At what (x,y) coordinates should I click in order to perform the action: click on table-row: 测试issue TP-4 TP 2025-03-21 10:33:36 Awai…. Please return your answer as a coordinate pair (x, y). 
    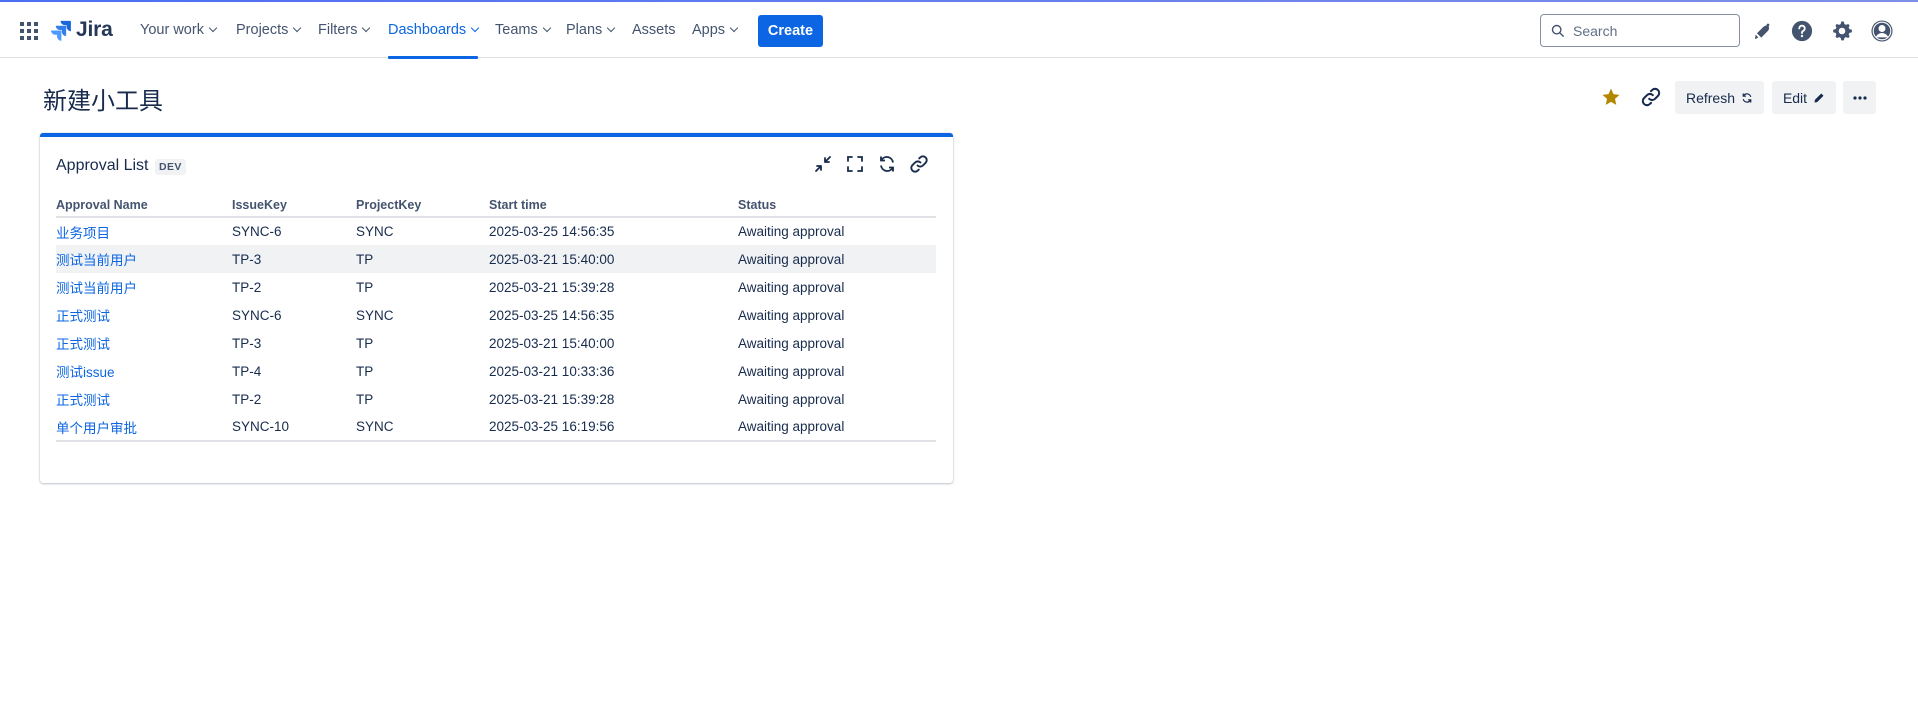
    Looking at the image, I should click on (496, 371).